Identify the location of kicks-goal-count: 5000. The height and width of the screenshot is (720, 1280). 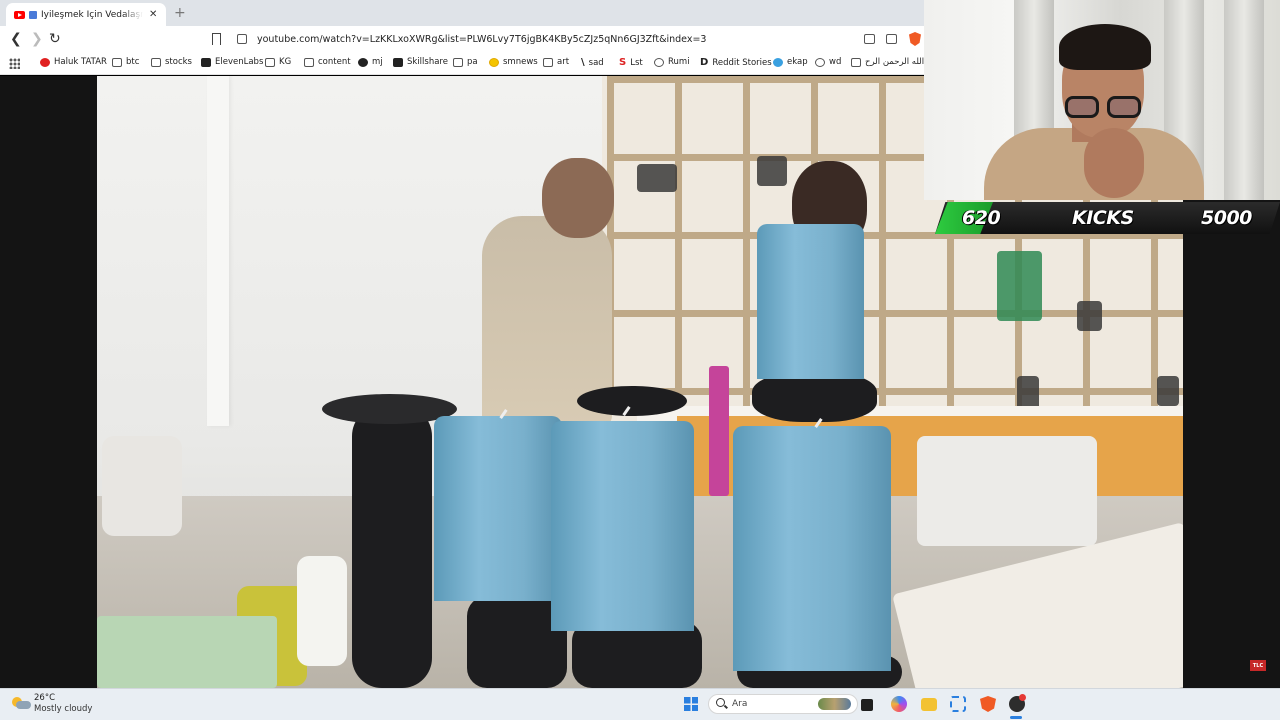
(1226, 218).